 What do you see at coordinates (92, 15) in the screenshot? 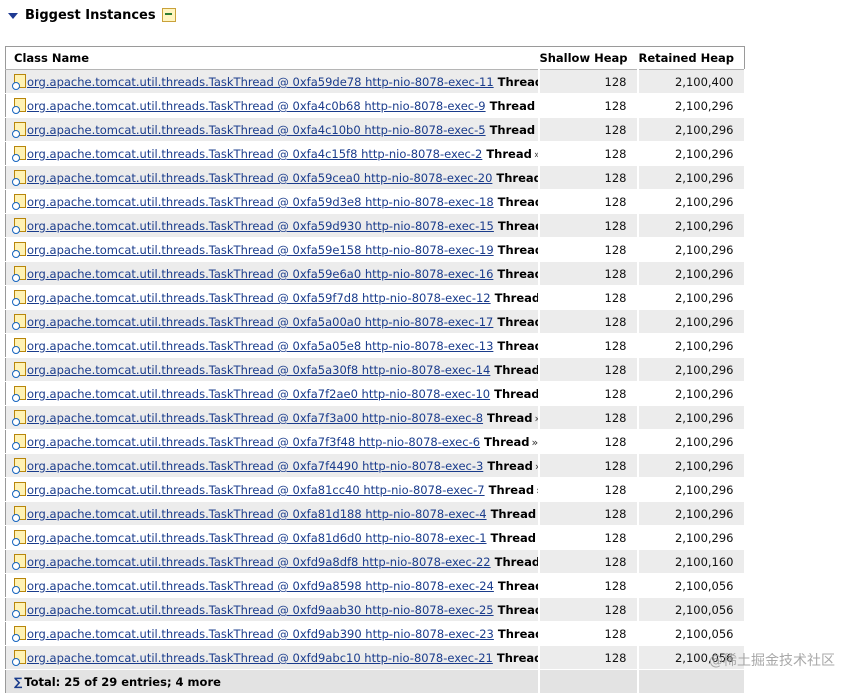
I see `section-header: Biggest Instances` at bounding box center [92, 15].